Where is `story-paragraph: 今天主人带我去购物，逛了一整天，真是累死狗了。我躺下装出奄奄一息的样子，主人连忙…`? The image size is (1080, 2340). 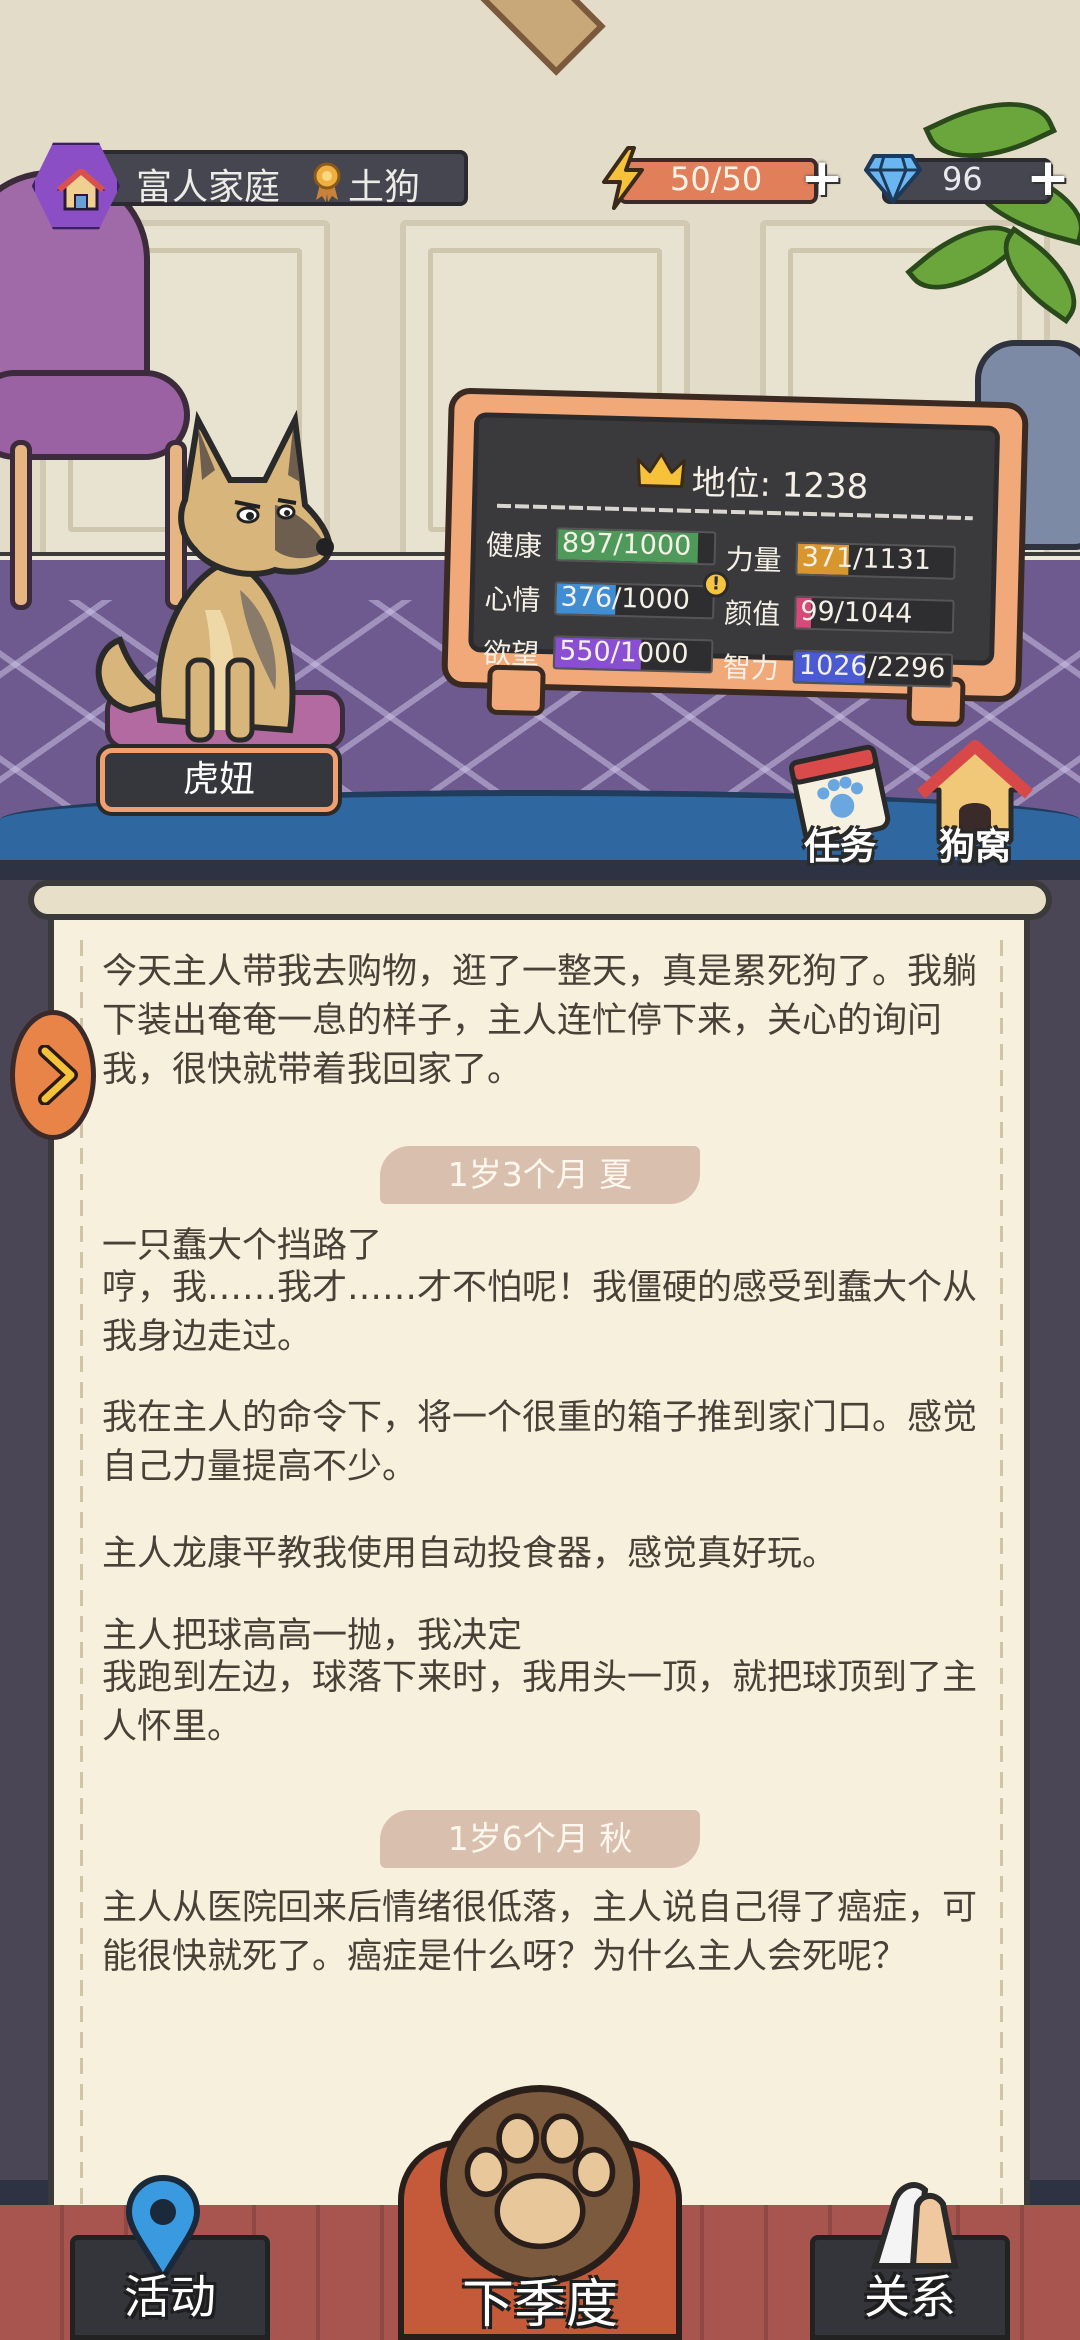 story-paragraph: 今天主人带我去购物，逛了一整天，真是累死狗了。我躺下装出奄奄一息的样子，主人连忙… is located at coordinates (540, 1021).